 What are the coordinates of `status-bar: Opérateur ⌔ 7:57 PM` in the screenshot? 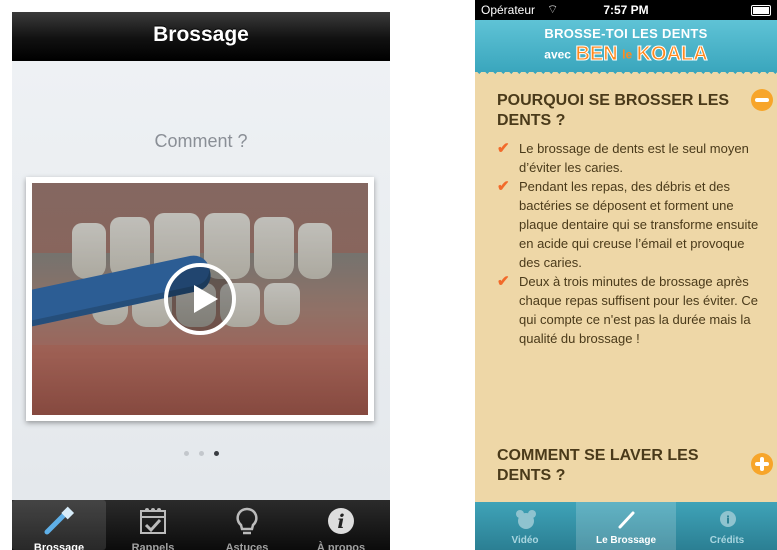 It's located at (626, 10).